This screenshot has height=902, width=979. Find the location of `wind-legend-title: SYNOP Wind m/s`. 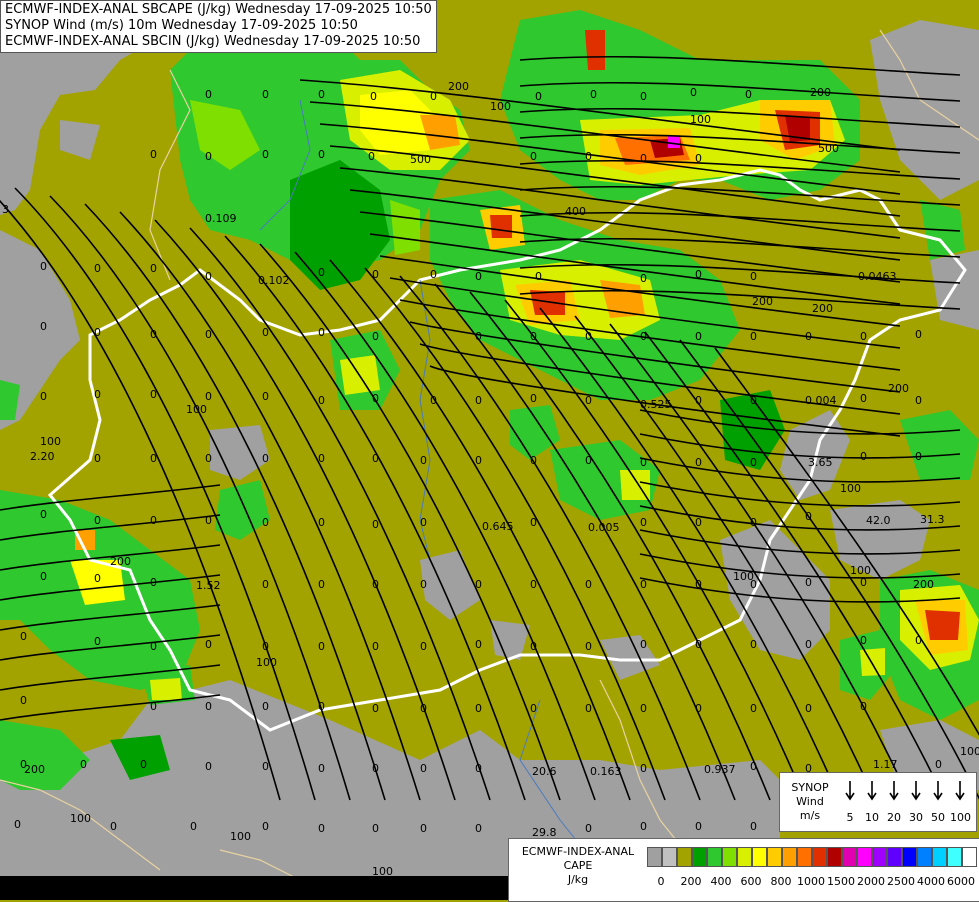

wind-legend-title: SYNOP Wind m/s is located at coordinates (810, 802).